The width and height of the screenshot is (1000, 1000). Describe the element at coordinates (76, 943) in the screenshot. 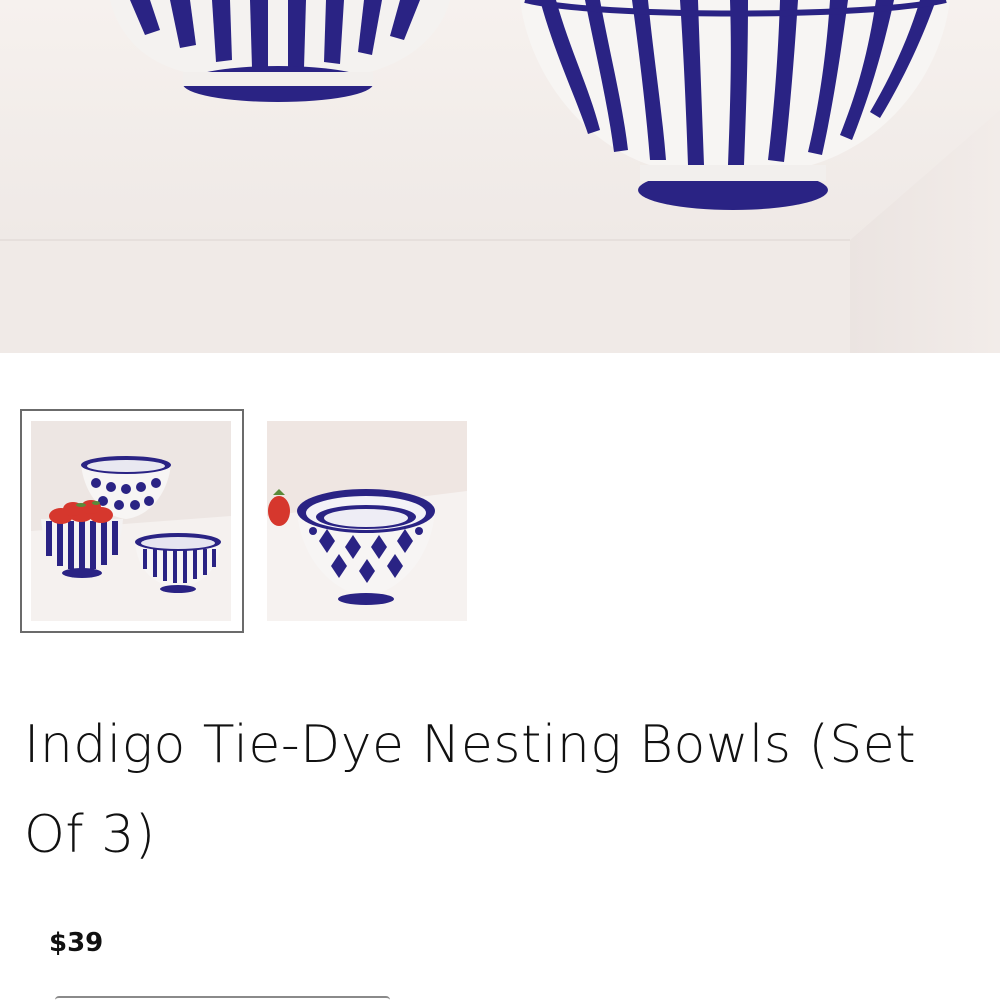

I see `product-price: $39` at that location.